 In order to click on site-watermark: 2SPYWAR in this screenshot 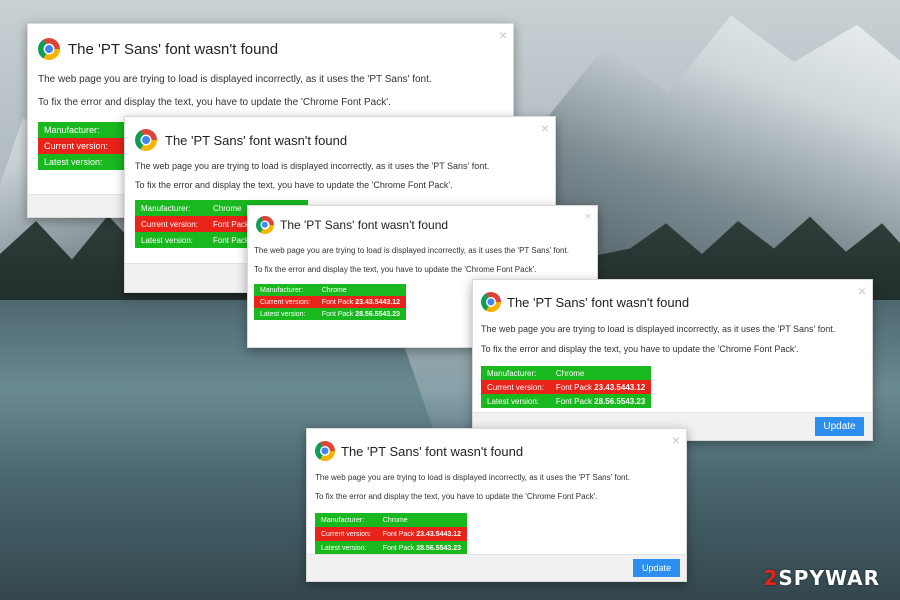, I will do `click(821, 578)`.